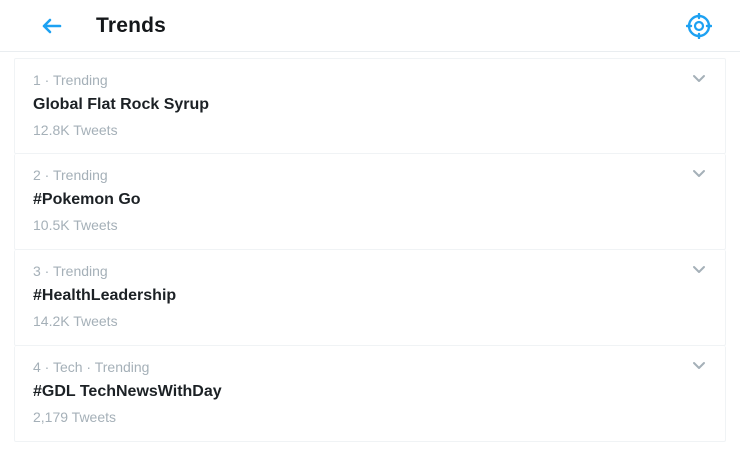 The width and height of the screenshot is (740, 455). Describe the element at coordinates (121, 104) in the screenshot. I see `trend-name: Global Flat Rock Syrup` at that location.